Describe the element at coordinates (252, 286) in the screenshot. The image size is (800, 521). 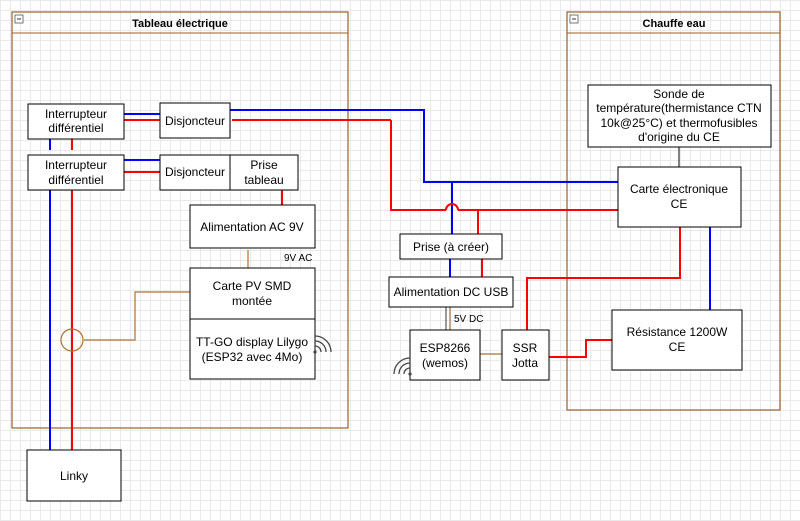
I see `box-label: Carte PV SMD` at that location.